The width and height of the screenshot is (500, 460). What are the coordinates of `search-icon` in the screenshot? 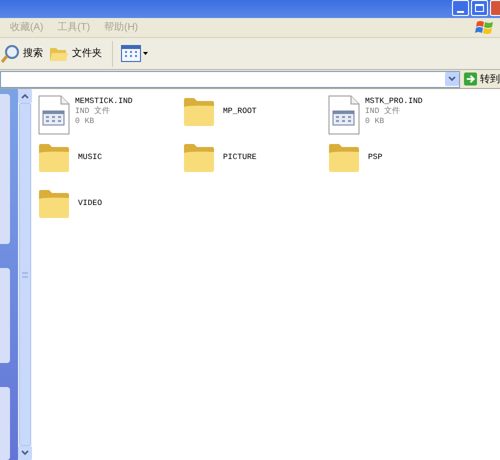 It's located at (10, 54).